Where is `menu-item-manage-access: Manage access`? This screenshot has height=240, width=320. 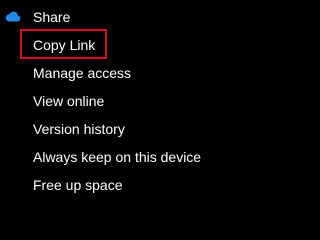
menu-item-manage-access: Manage access is located at coordinates (159, 73).